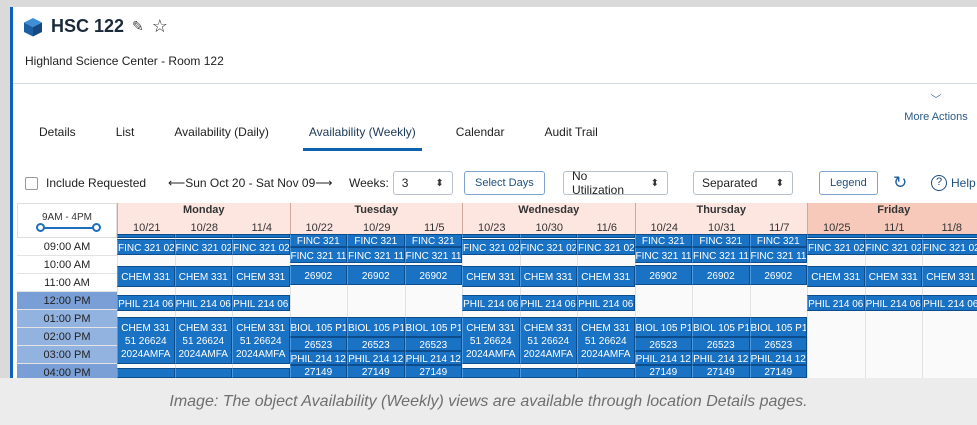  Describe the element at coordinates (40, 227) in the screenshot. I see `slider-start-handle` at that location.